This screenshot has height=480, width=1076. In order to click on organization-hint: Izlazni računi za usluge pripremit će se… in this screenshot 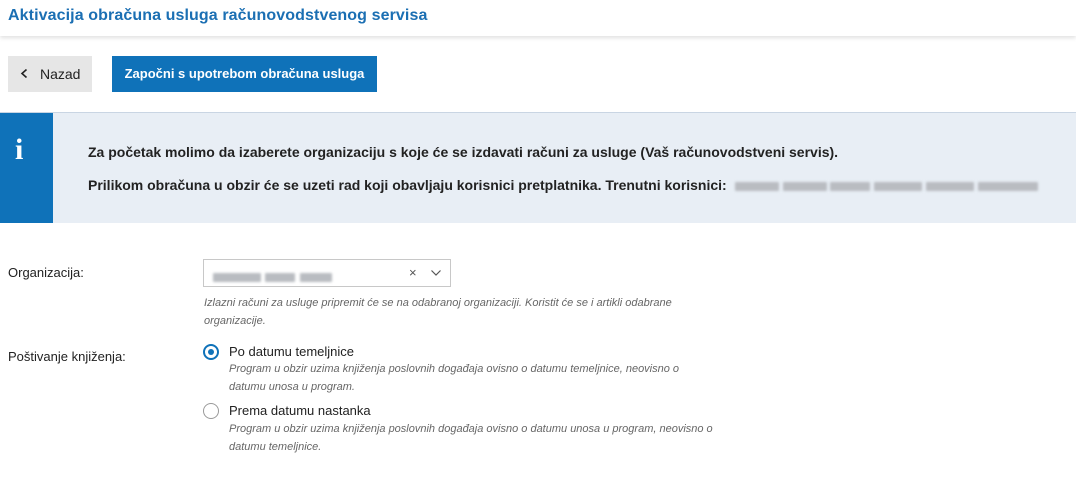, I will do `click(438, 312)`.